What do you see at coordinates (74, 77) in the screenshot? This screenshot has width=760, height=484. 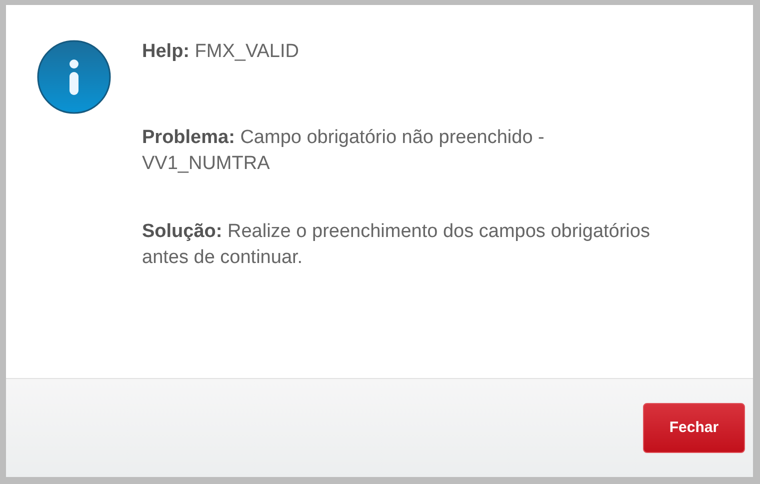 I see `info-icon` at bounding box center [74, 77].